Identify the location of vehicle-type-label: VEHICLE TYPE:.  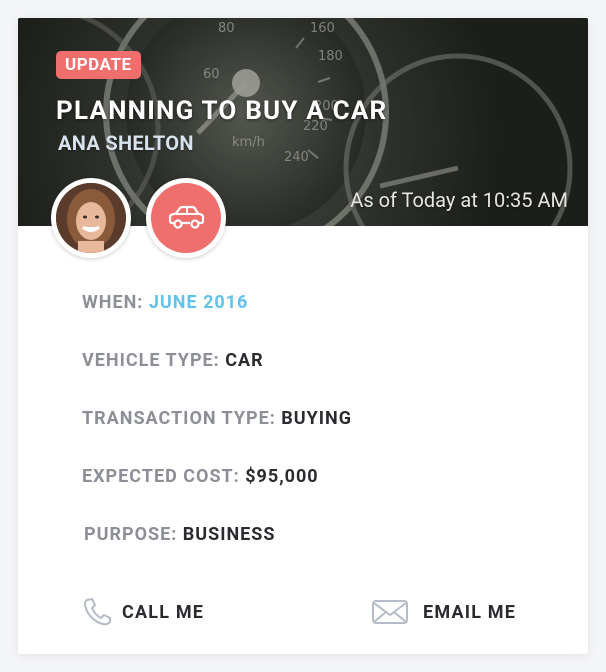
(151, 360).